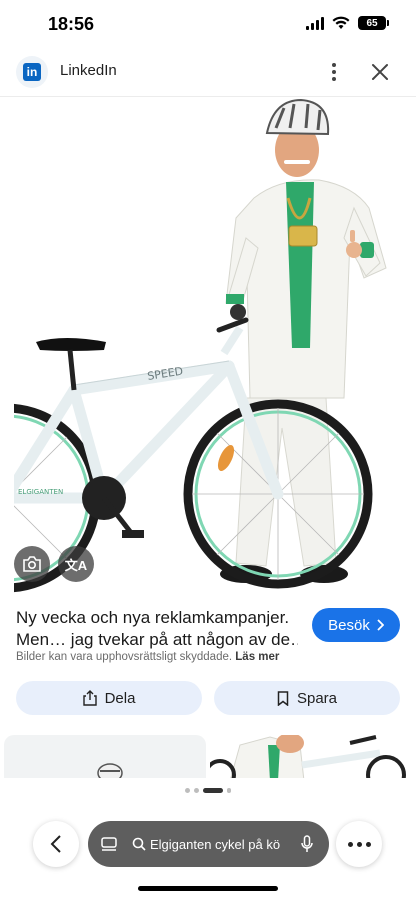  I want to click on translate-button: 文A, so click(76, 564).